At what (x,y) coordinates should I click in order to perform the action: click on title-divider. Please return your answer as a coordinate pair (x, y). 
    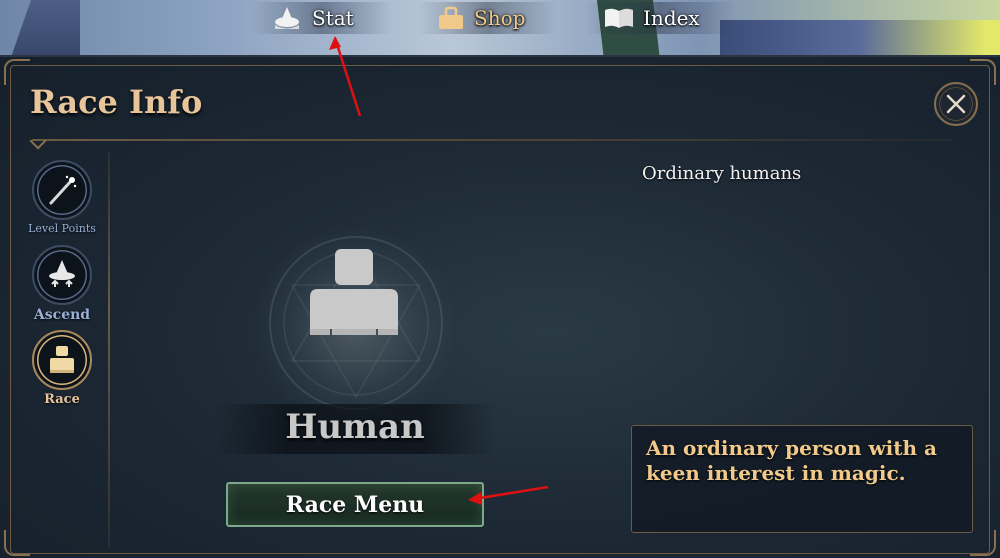
    Looking at the image, I should click on (492, 140).